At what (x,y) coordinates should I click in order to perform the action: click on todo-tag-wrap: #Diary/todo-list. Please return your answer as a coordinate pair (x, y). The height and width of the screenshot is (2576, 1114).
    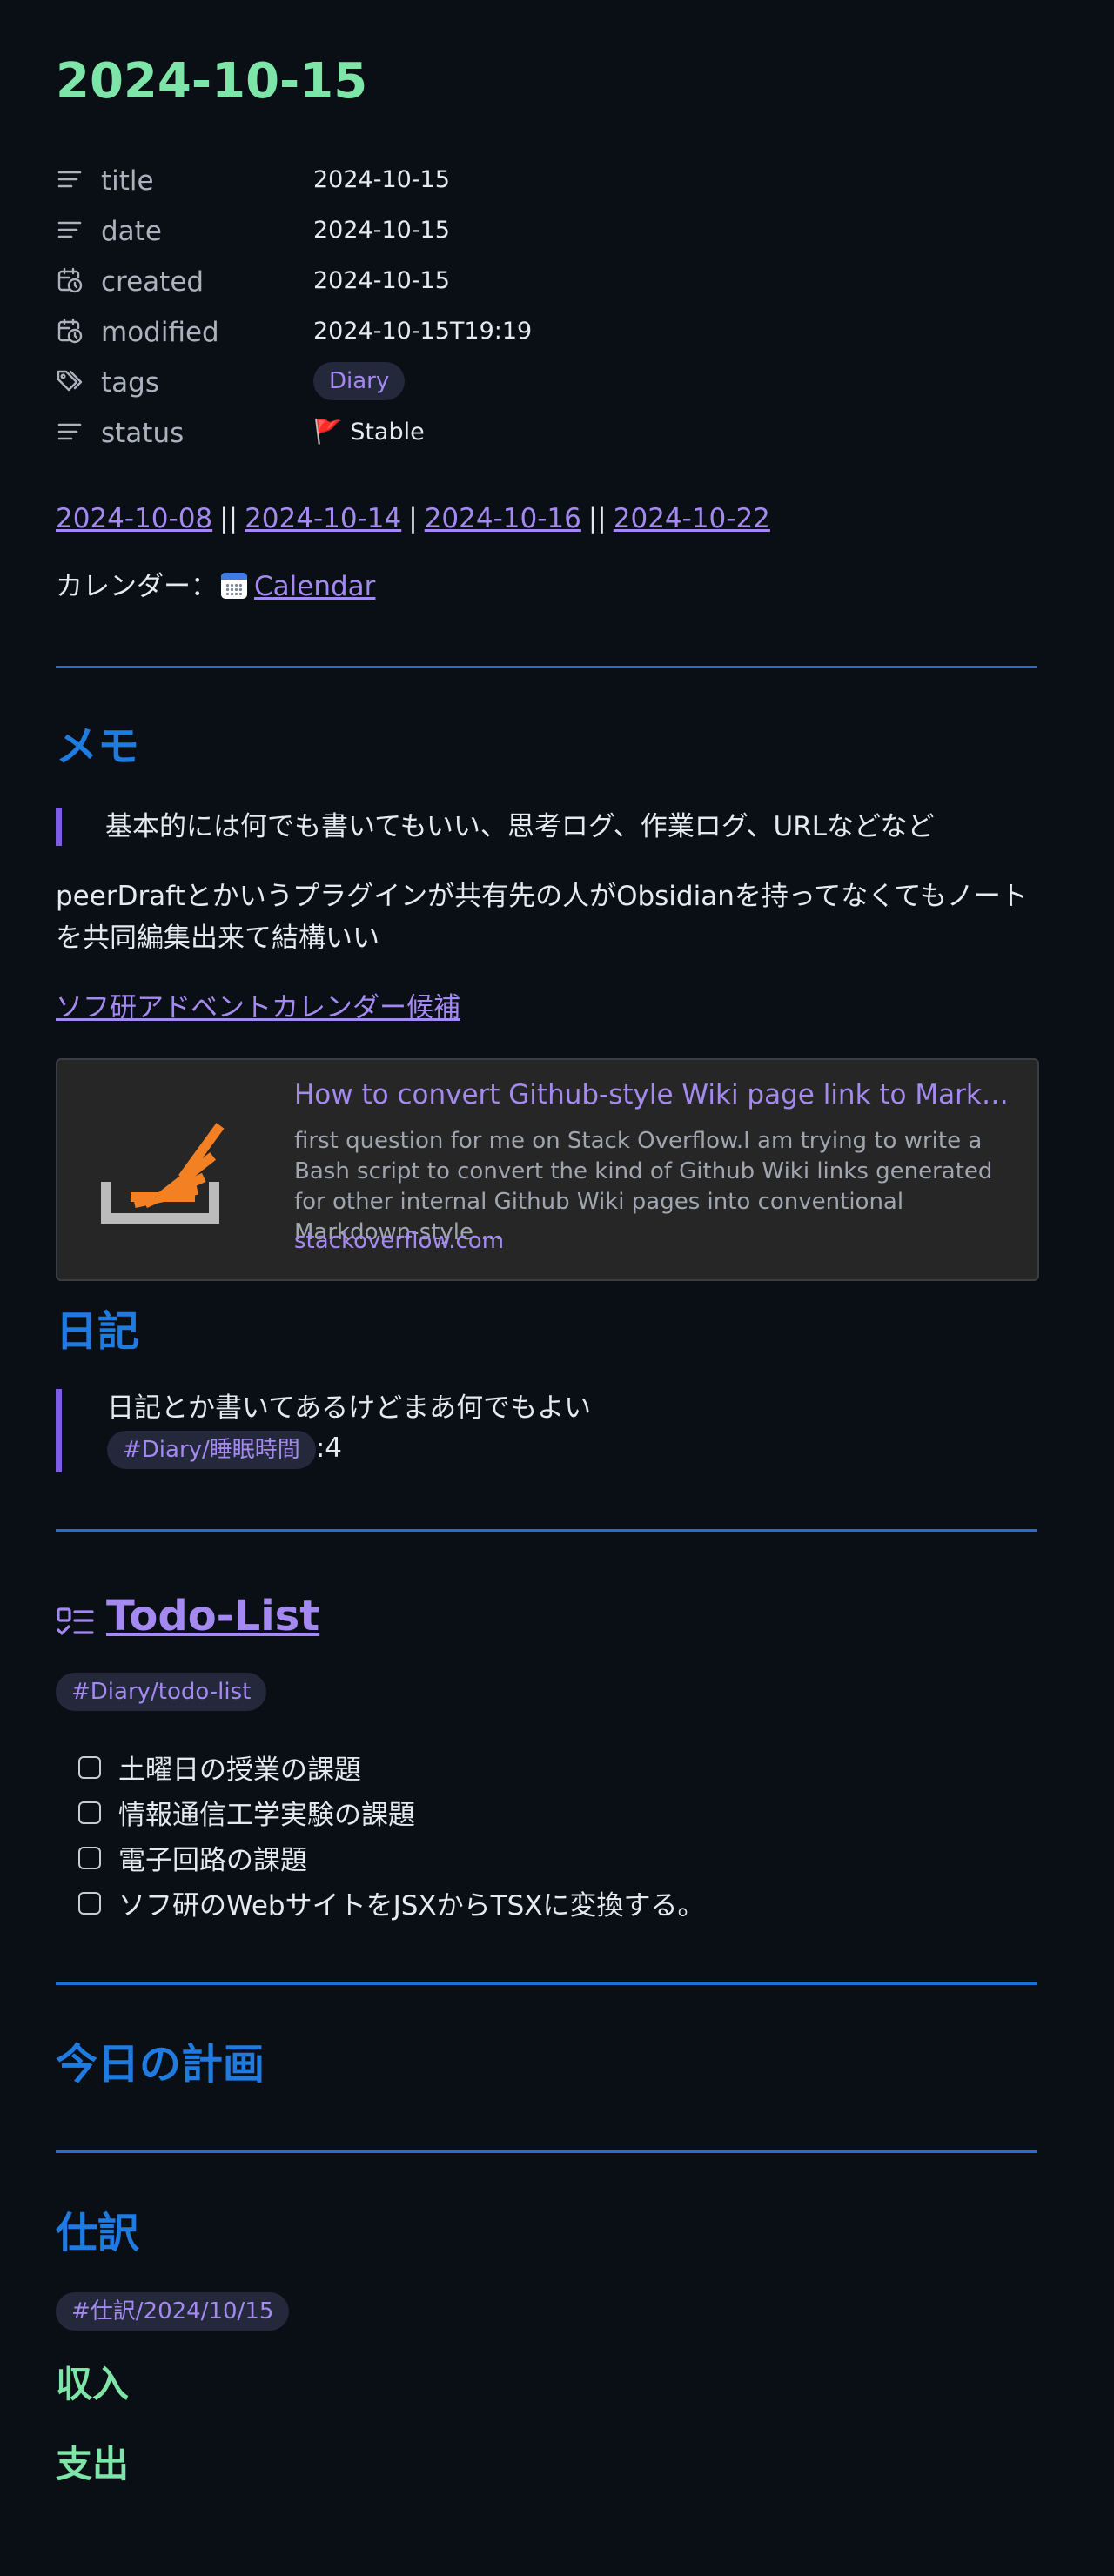
    Looking at the image, I should click on (161, 1692).